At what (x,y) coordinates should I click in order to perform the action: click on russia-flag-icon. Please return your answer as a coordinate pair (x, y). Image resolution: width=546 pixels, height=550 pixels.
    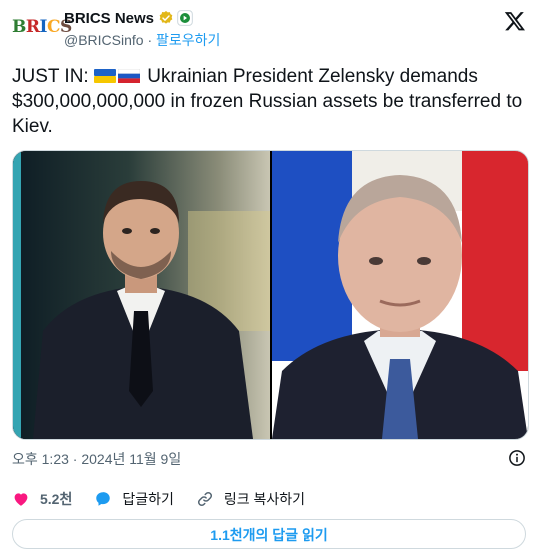
    Looking at the image, I should click on (129, 76).